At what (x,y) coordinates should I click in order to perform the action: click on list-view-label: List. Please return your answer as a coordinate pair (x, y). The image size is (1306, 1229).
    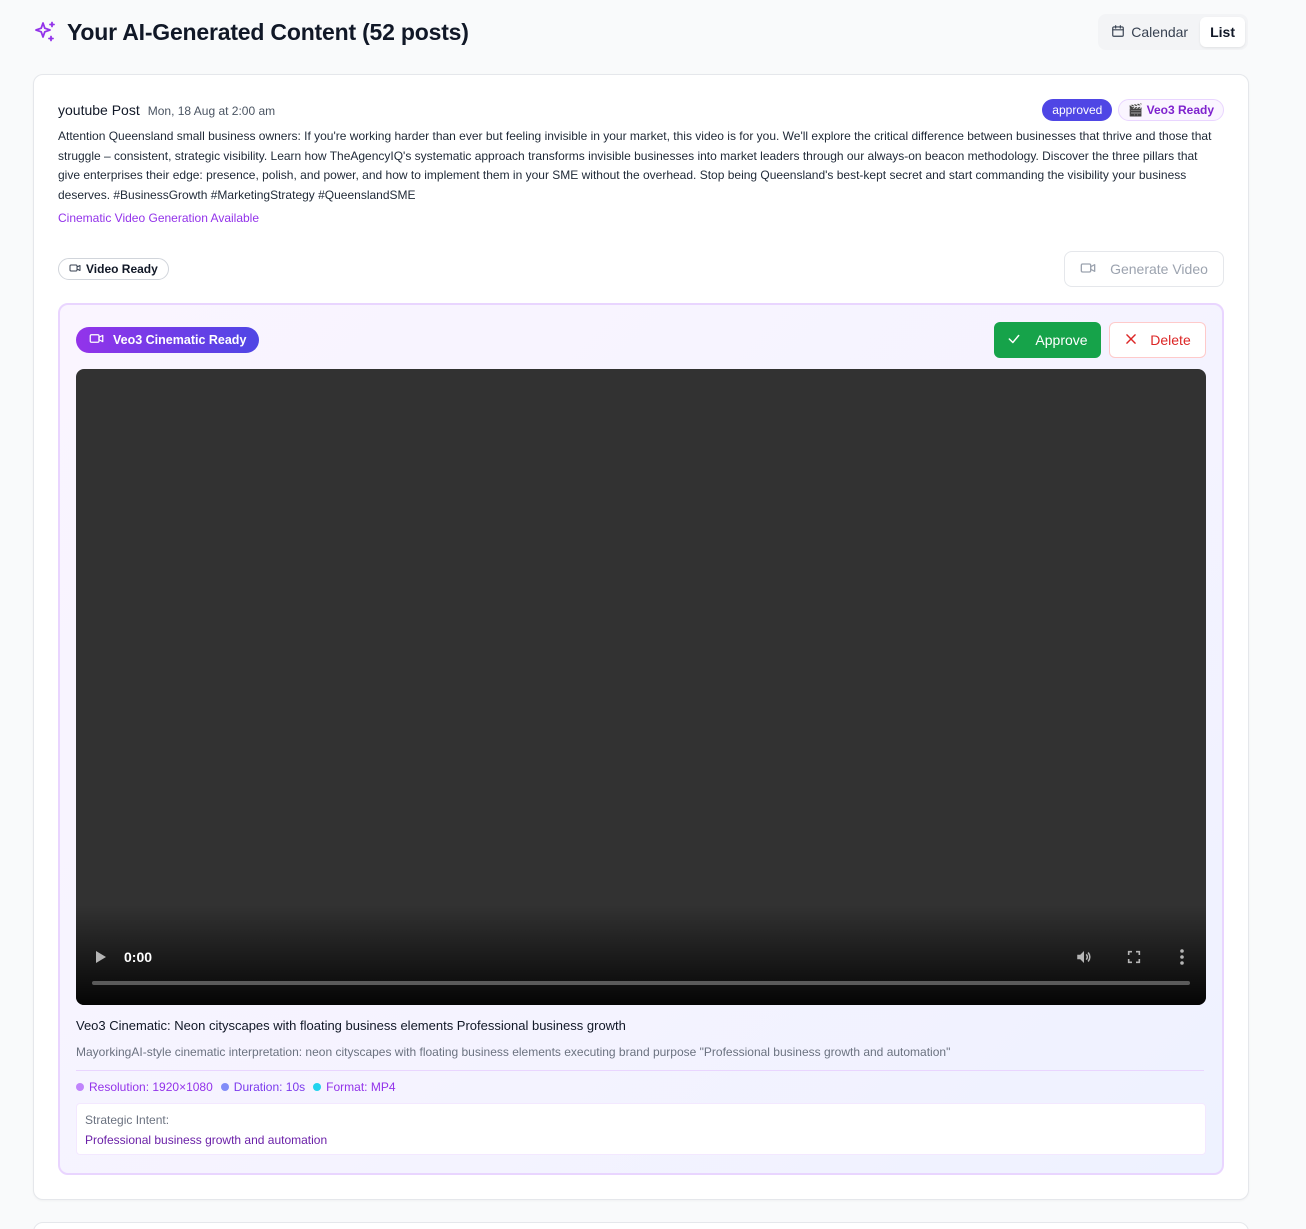
    Looking at the image, I should click on (1222, 32).